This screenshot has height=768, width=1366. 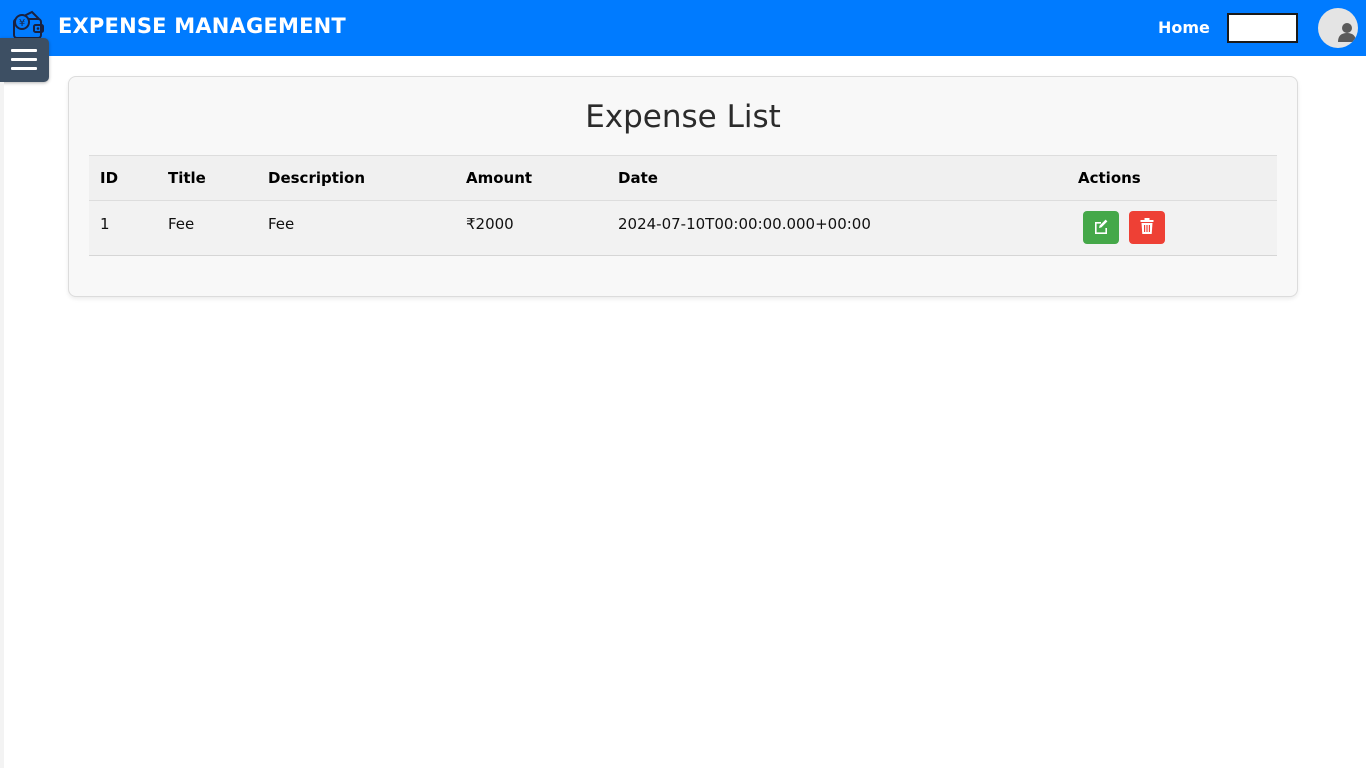 I want to click on hamburger-menu-icon, so click(x=24, y=50).